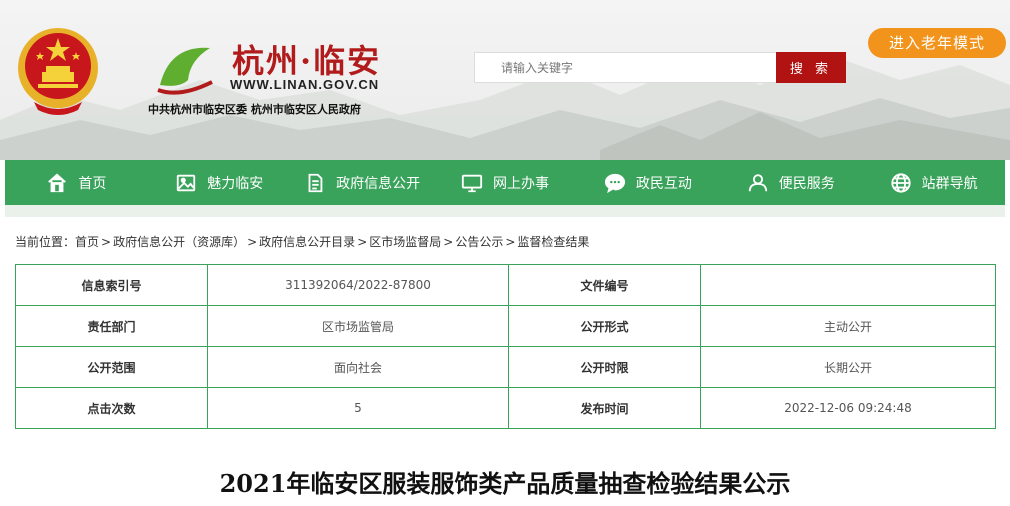 Image resolution: width=1010 pixels, height=506 pixels. I want to click on breadcrumb-home: 首页, so click(87, 242).